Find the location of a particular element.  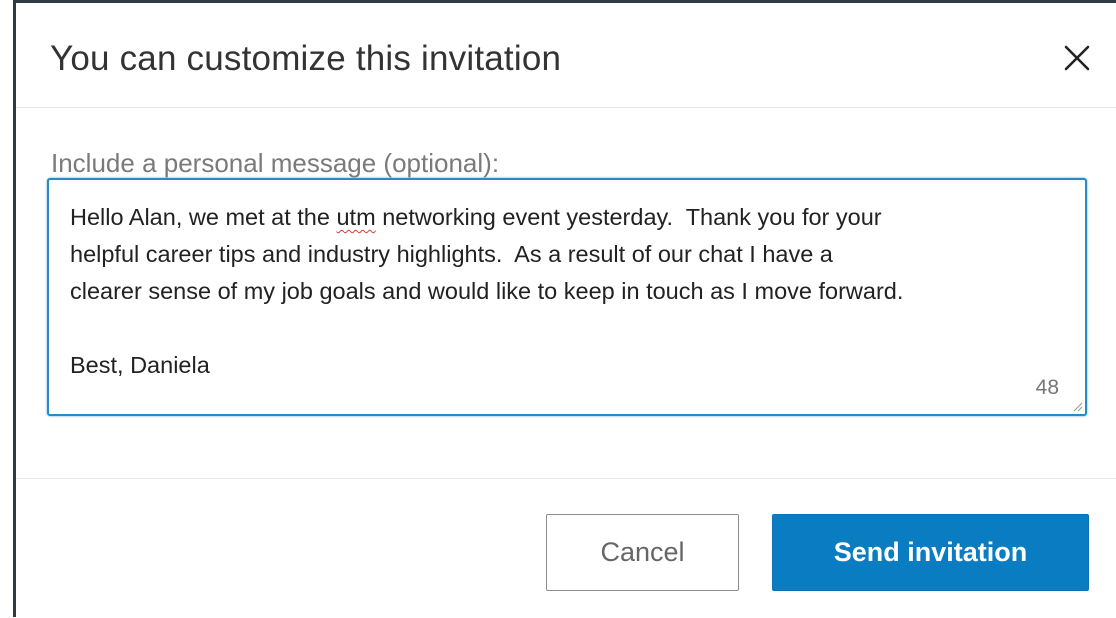

send-invitation-button: Send invitation is located at coordinates (930, 552).